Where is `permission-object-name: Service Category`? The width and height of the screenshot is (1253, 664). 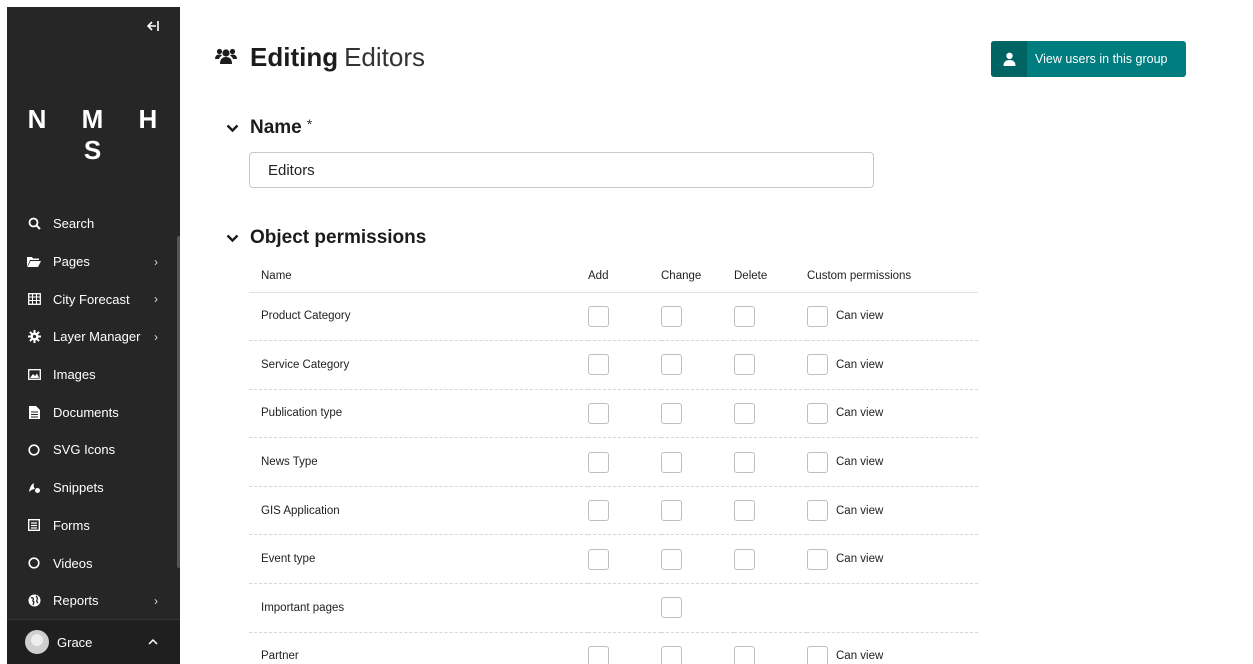
permission-object-name: Service Category is located at coordinates (418, 365).